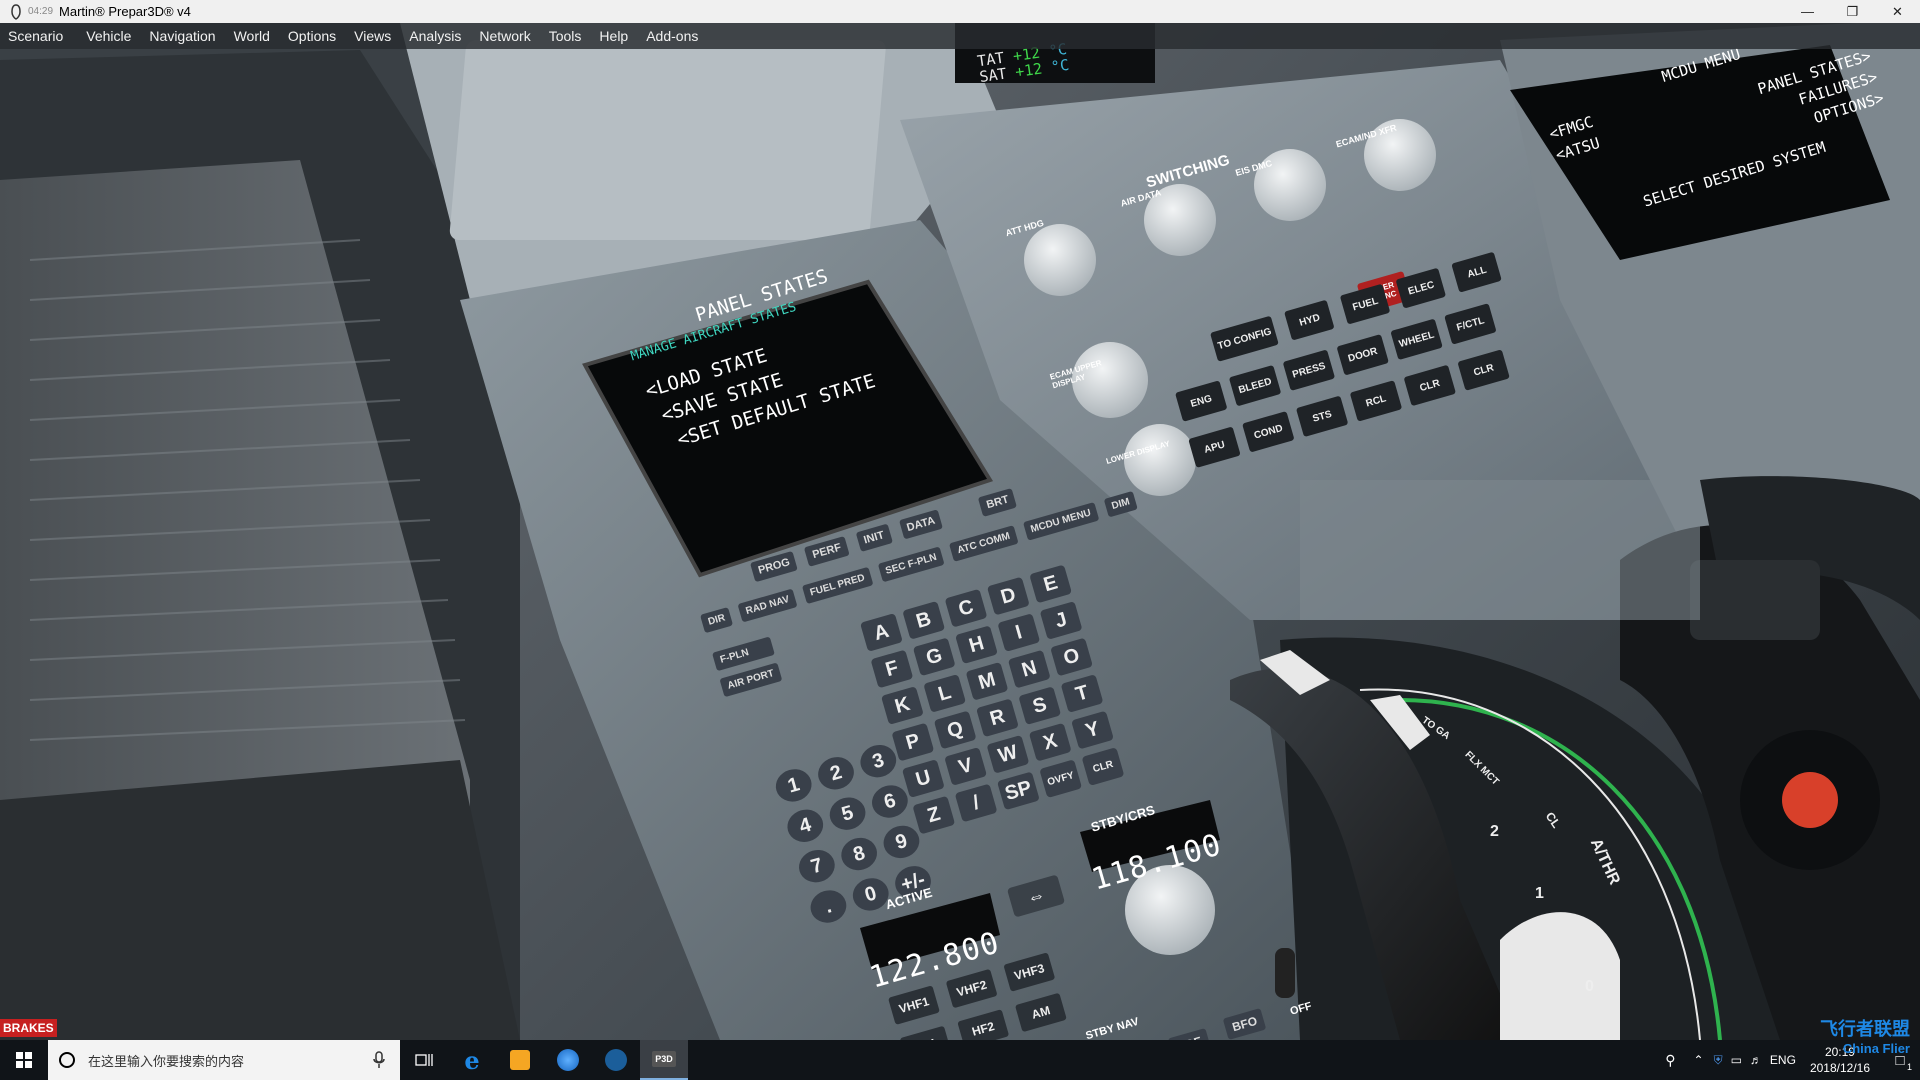 This screenshot has height=1080, width=1920. What do you see at coordinates (976, 645) in the screenshot?
I see `key-h: H` at bounding box center [976, 645].